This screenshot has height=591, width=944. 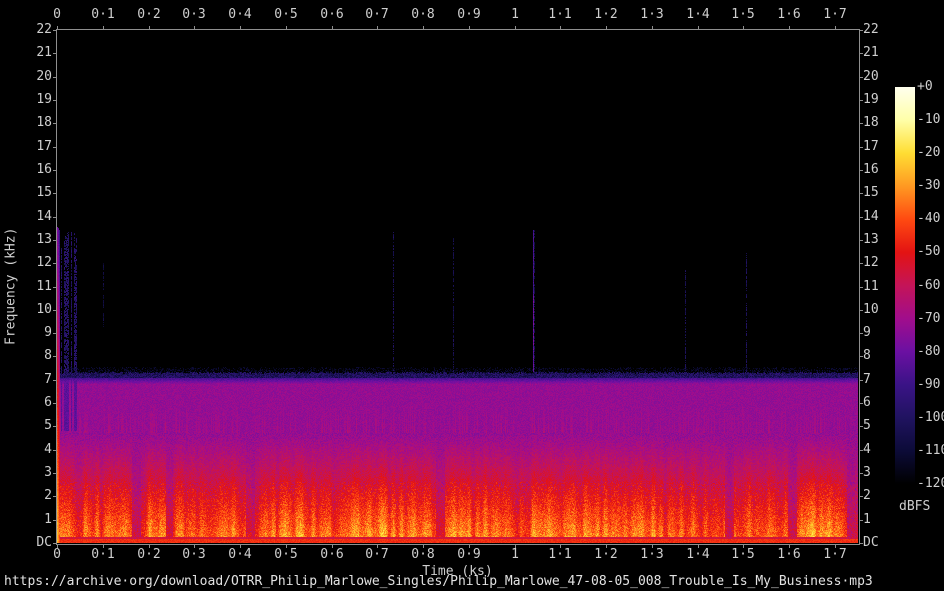 What do you see at coordinates (929, 219) in the screenshot?
I see `colorbar-tick-label: -40` at bounding box center [929, 219].